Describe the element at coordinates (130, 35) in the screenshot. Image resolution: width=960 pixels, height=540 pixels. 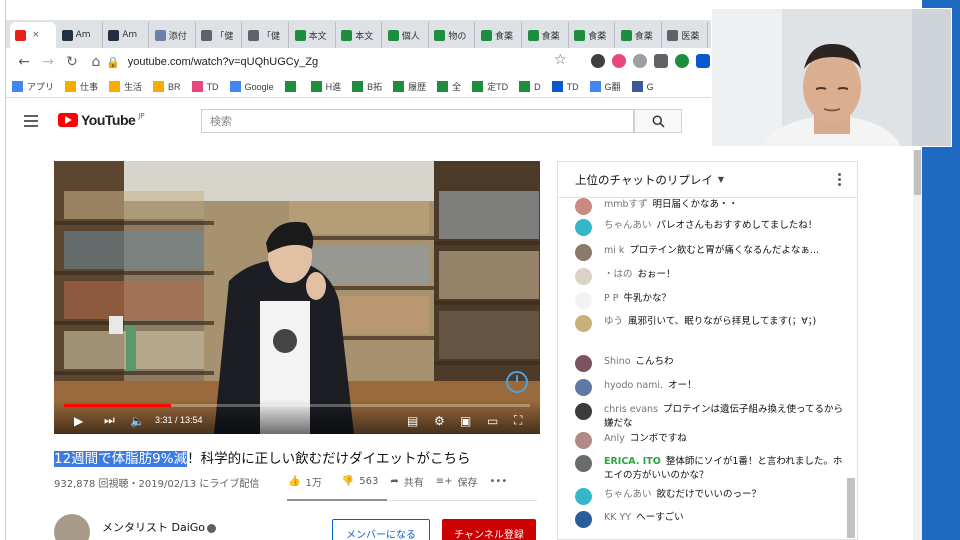
I see `tab-label: Am` at that location.